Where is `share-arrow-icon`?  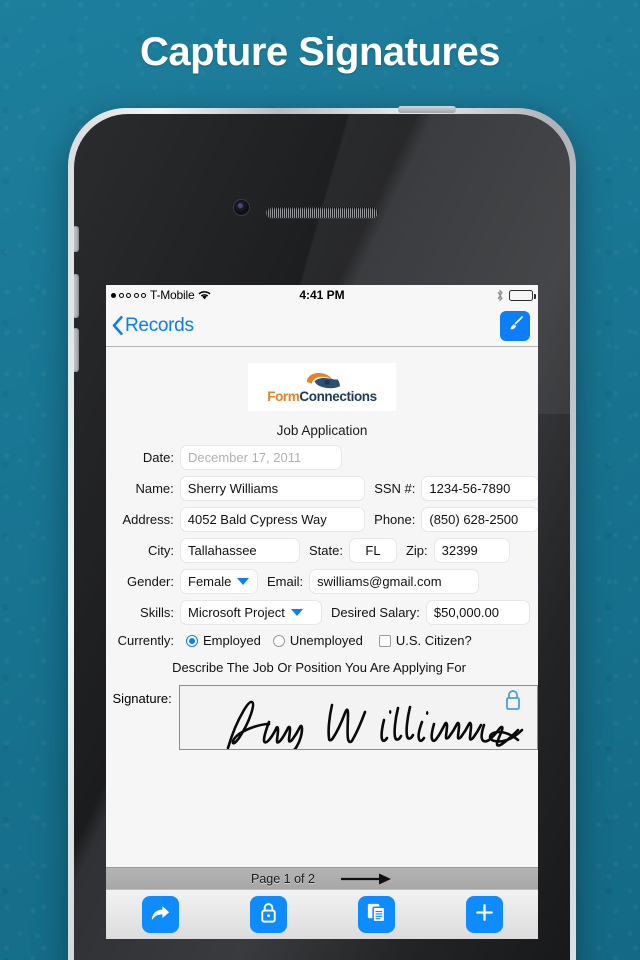
share-arrow-icon is located at coordinates (160, 915).